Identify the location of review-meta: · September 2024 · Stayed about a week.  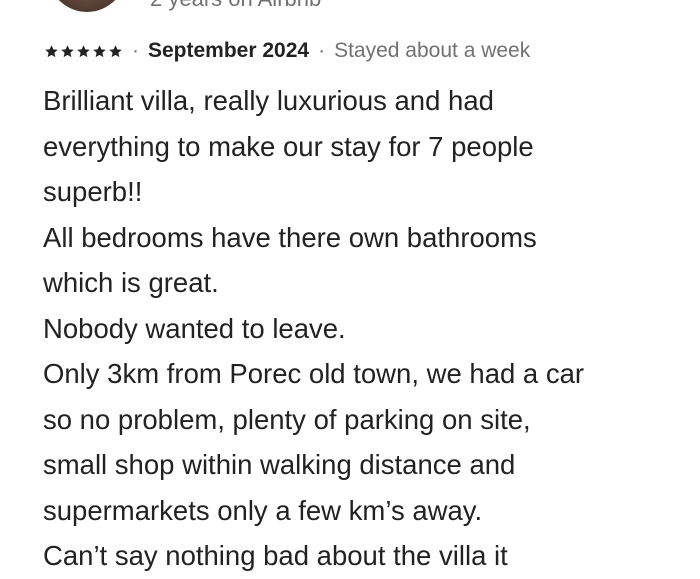
(287, 51).